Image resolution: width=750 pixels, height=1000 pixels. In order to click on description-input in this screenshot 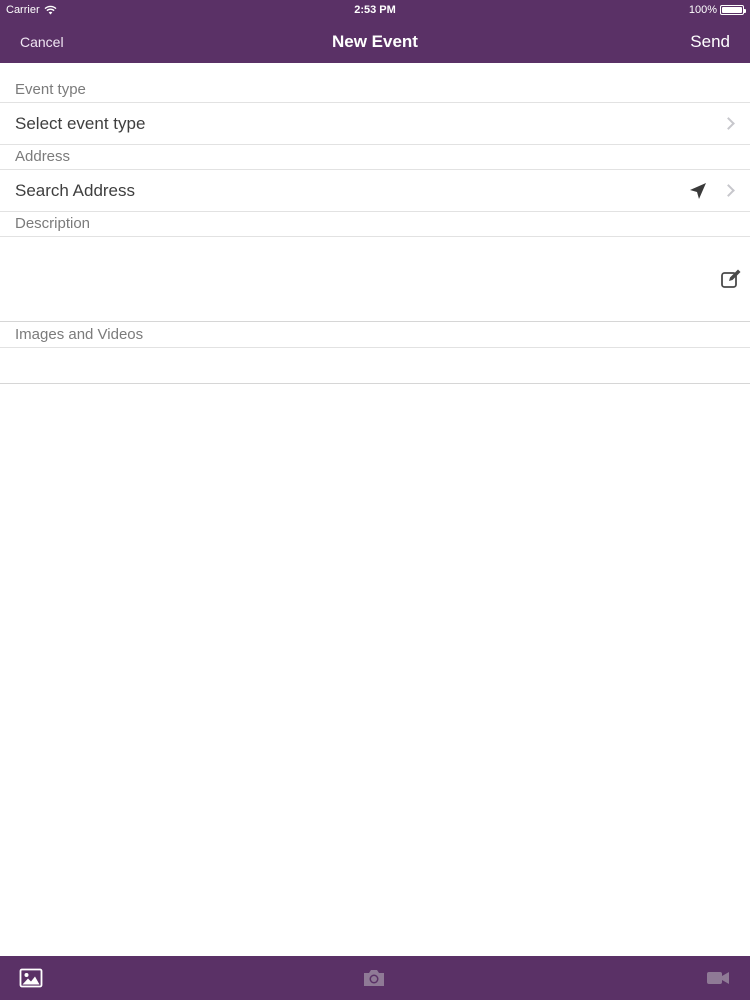, I will do `click(375, 279)`.